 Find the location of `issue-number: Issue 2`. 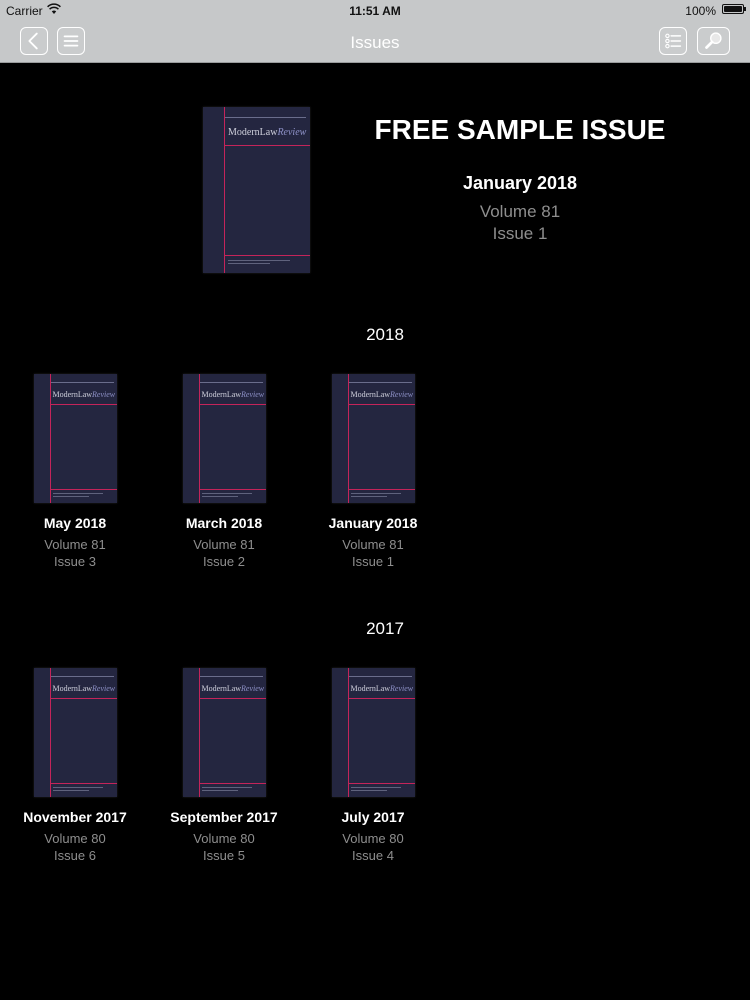

issue-number: Issue 2 is located at coordinates (224, 561).